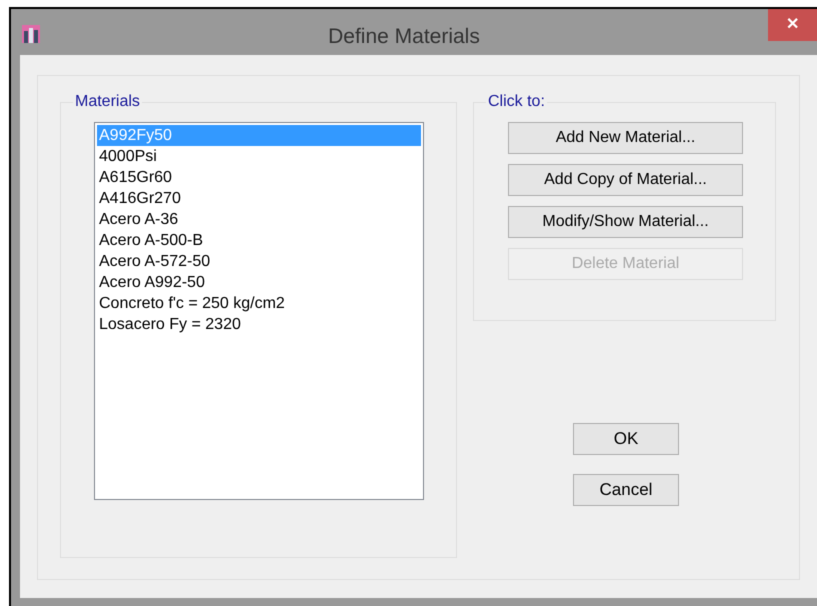  I want to click on list-item: Acero A-36, so click(259, 219).